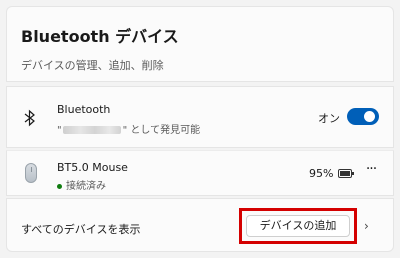 This screenshot has height=258, width=400. What do you see at coordinates (92, 65) in the screenshot?
I see `page-subtitle: デバイスの管理、追加、削除` at bounding box center [92, 65].